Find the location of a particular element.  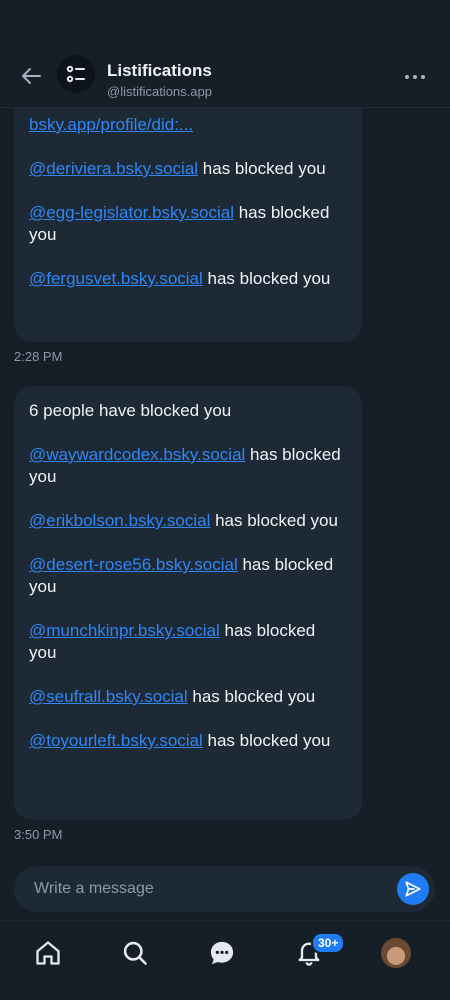

nav-search is located at coordinates (135, 953).